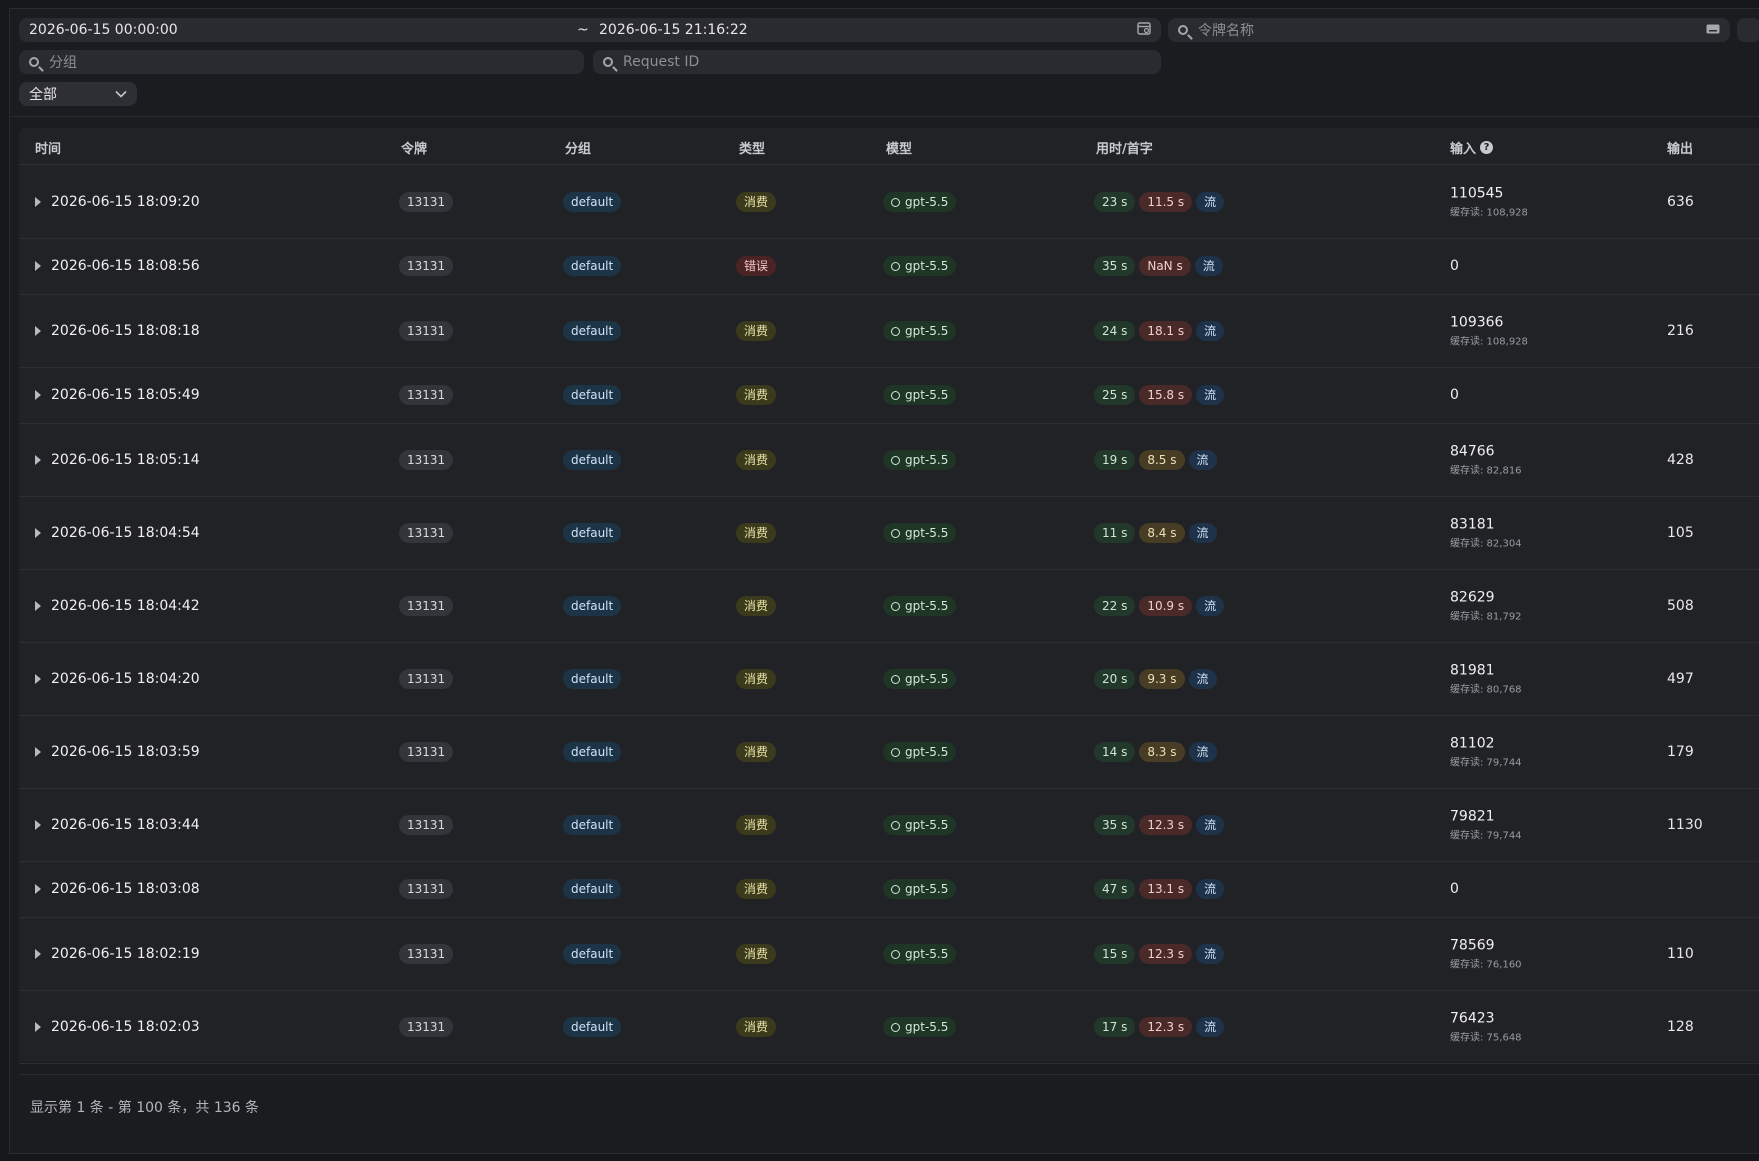 This screenshot has height=1161, width=1759. What do you see at coordinates (1210, 605) in the screenshot?
I see `stream-tag: 流` at bounding box center [1210, 605].